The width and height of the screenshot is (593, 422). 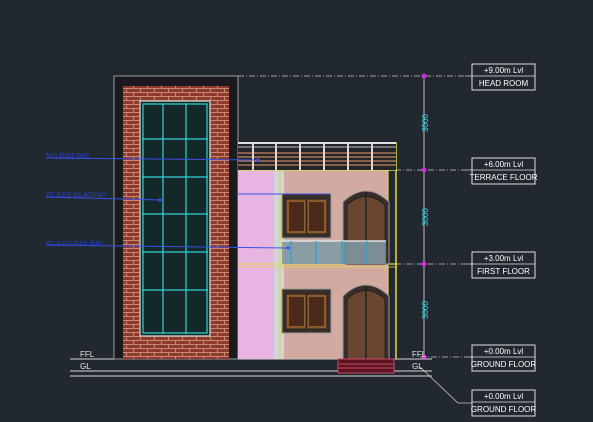 What do you see at coordinates (306, 311) in the screenshot?
I see `ground-floor-window` at bounding box center [306, 311].